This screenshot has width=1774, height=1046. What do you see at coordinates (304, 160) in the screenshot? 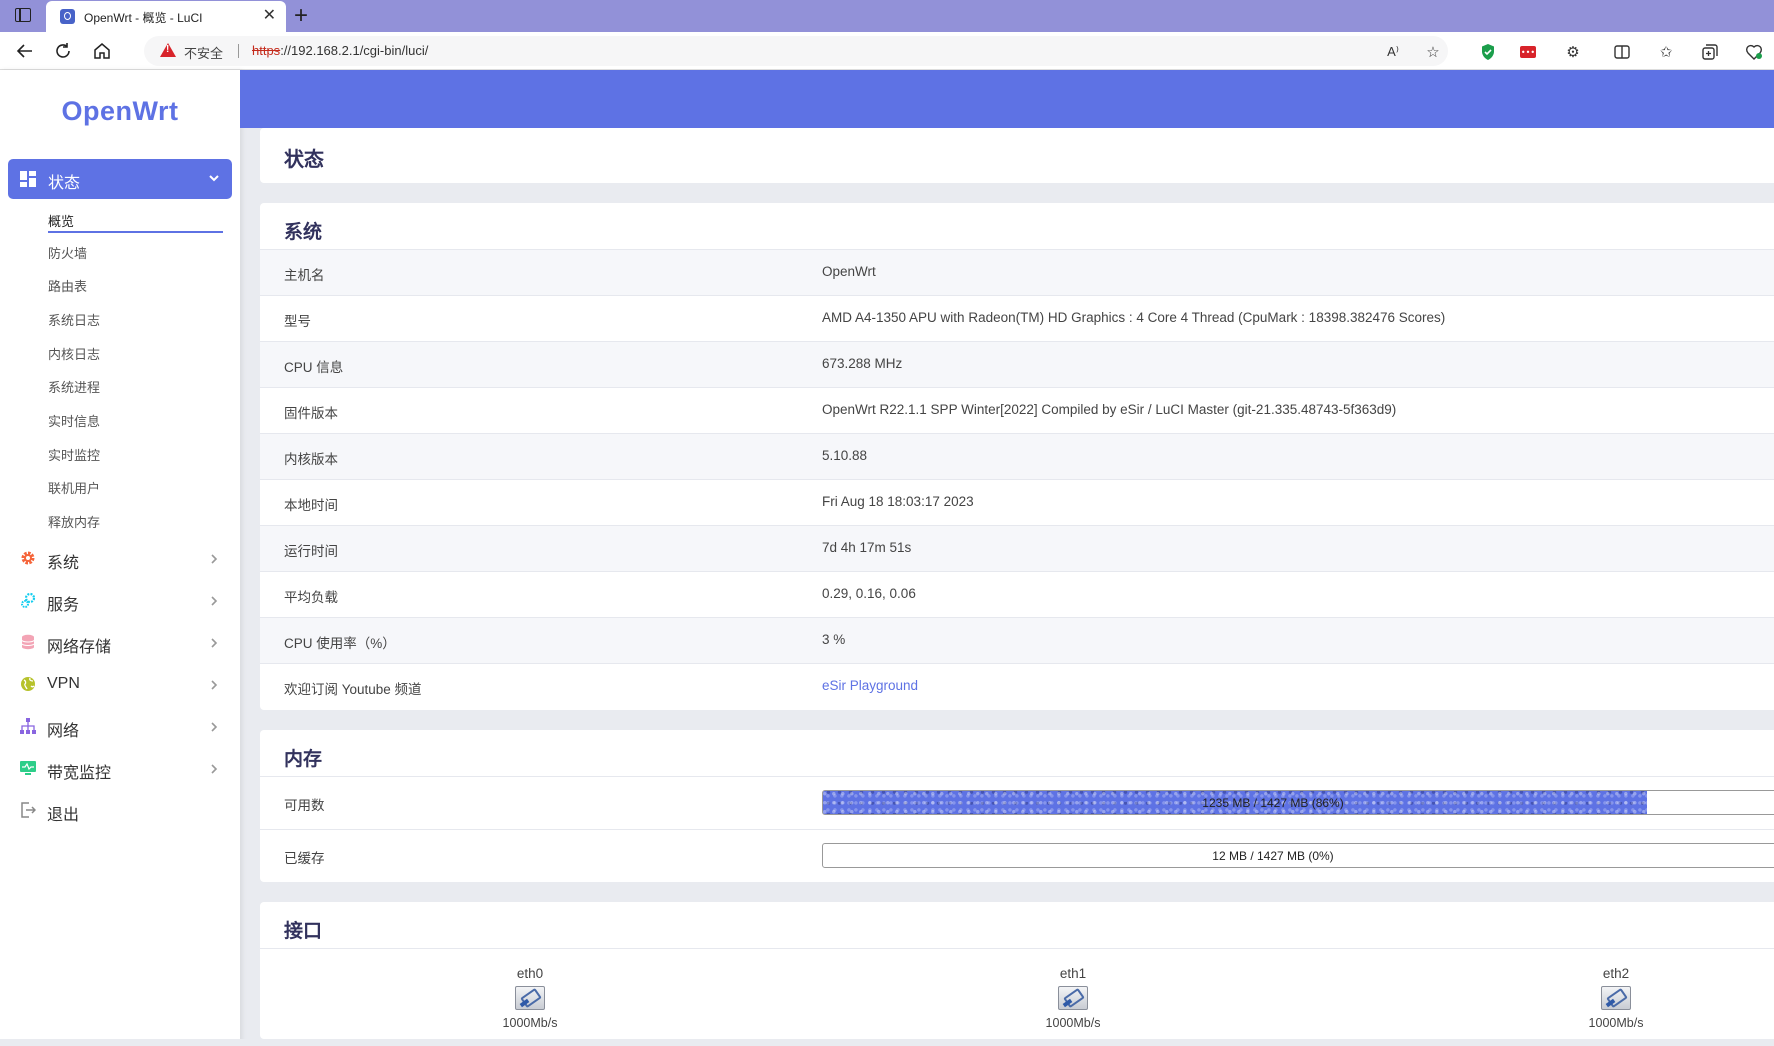
I see `page-title: 状态` at bounding box center [304, 160].